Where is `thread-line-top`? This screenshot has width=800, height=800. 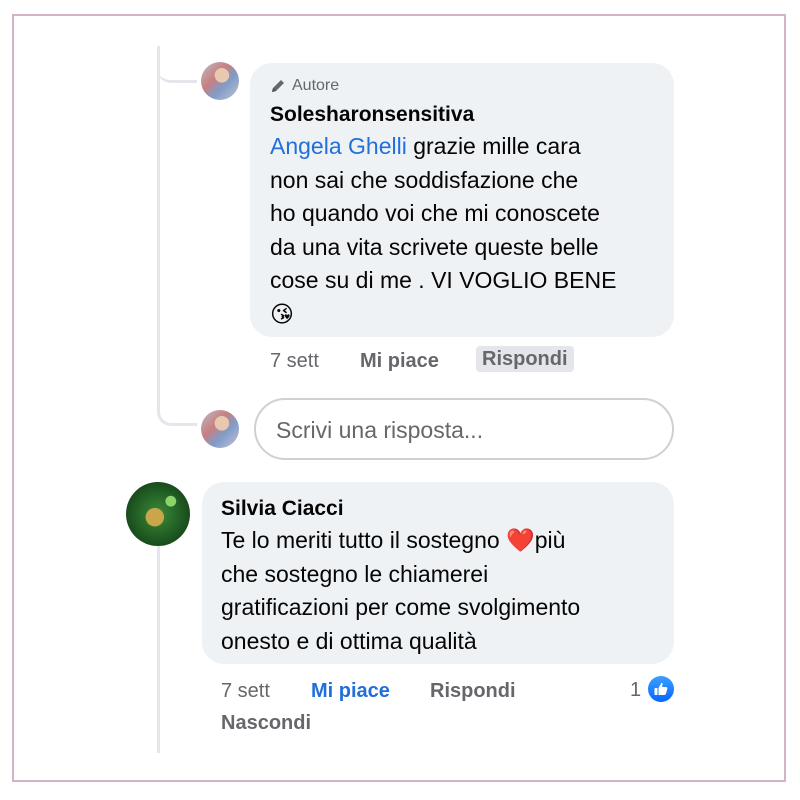 thread-line-top is located at coordinates (158, 221).